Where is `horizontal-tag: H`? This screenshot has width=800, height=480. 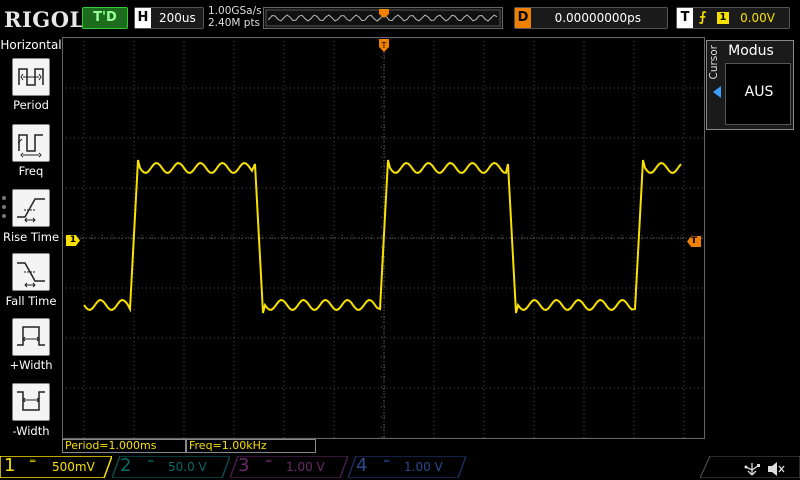
horizontal-tag: H is located at coordinates (143, 18).